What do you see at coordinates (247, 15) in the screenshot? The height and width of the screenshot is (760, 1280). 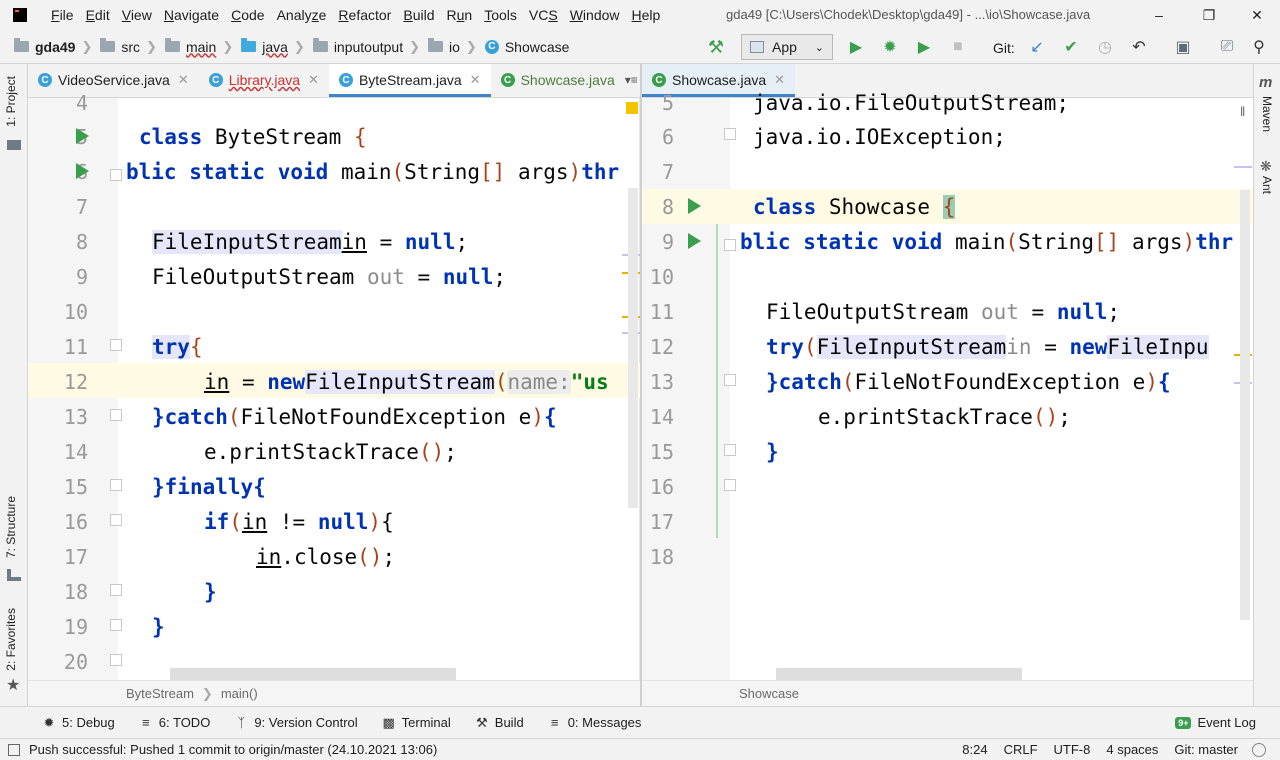 I see `menu-code: Code` at bounding box center [247, 15].